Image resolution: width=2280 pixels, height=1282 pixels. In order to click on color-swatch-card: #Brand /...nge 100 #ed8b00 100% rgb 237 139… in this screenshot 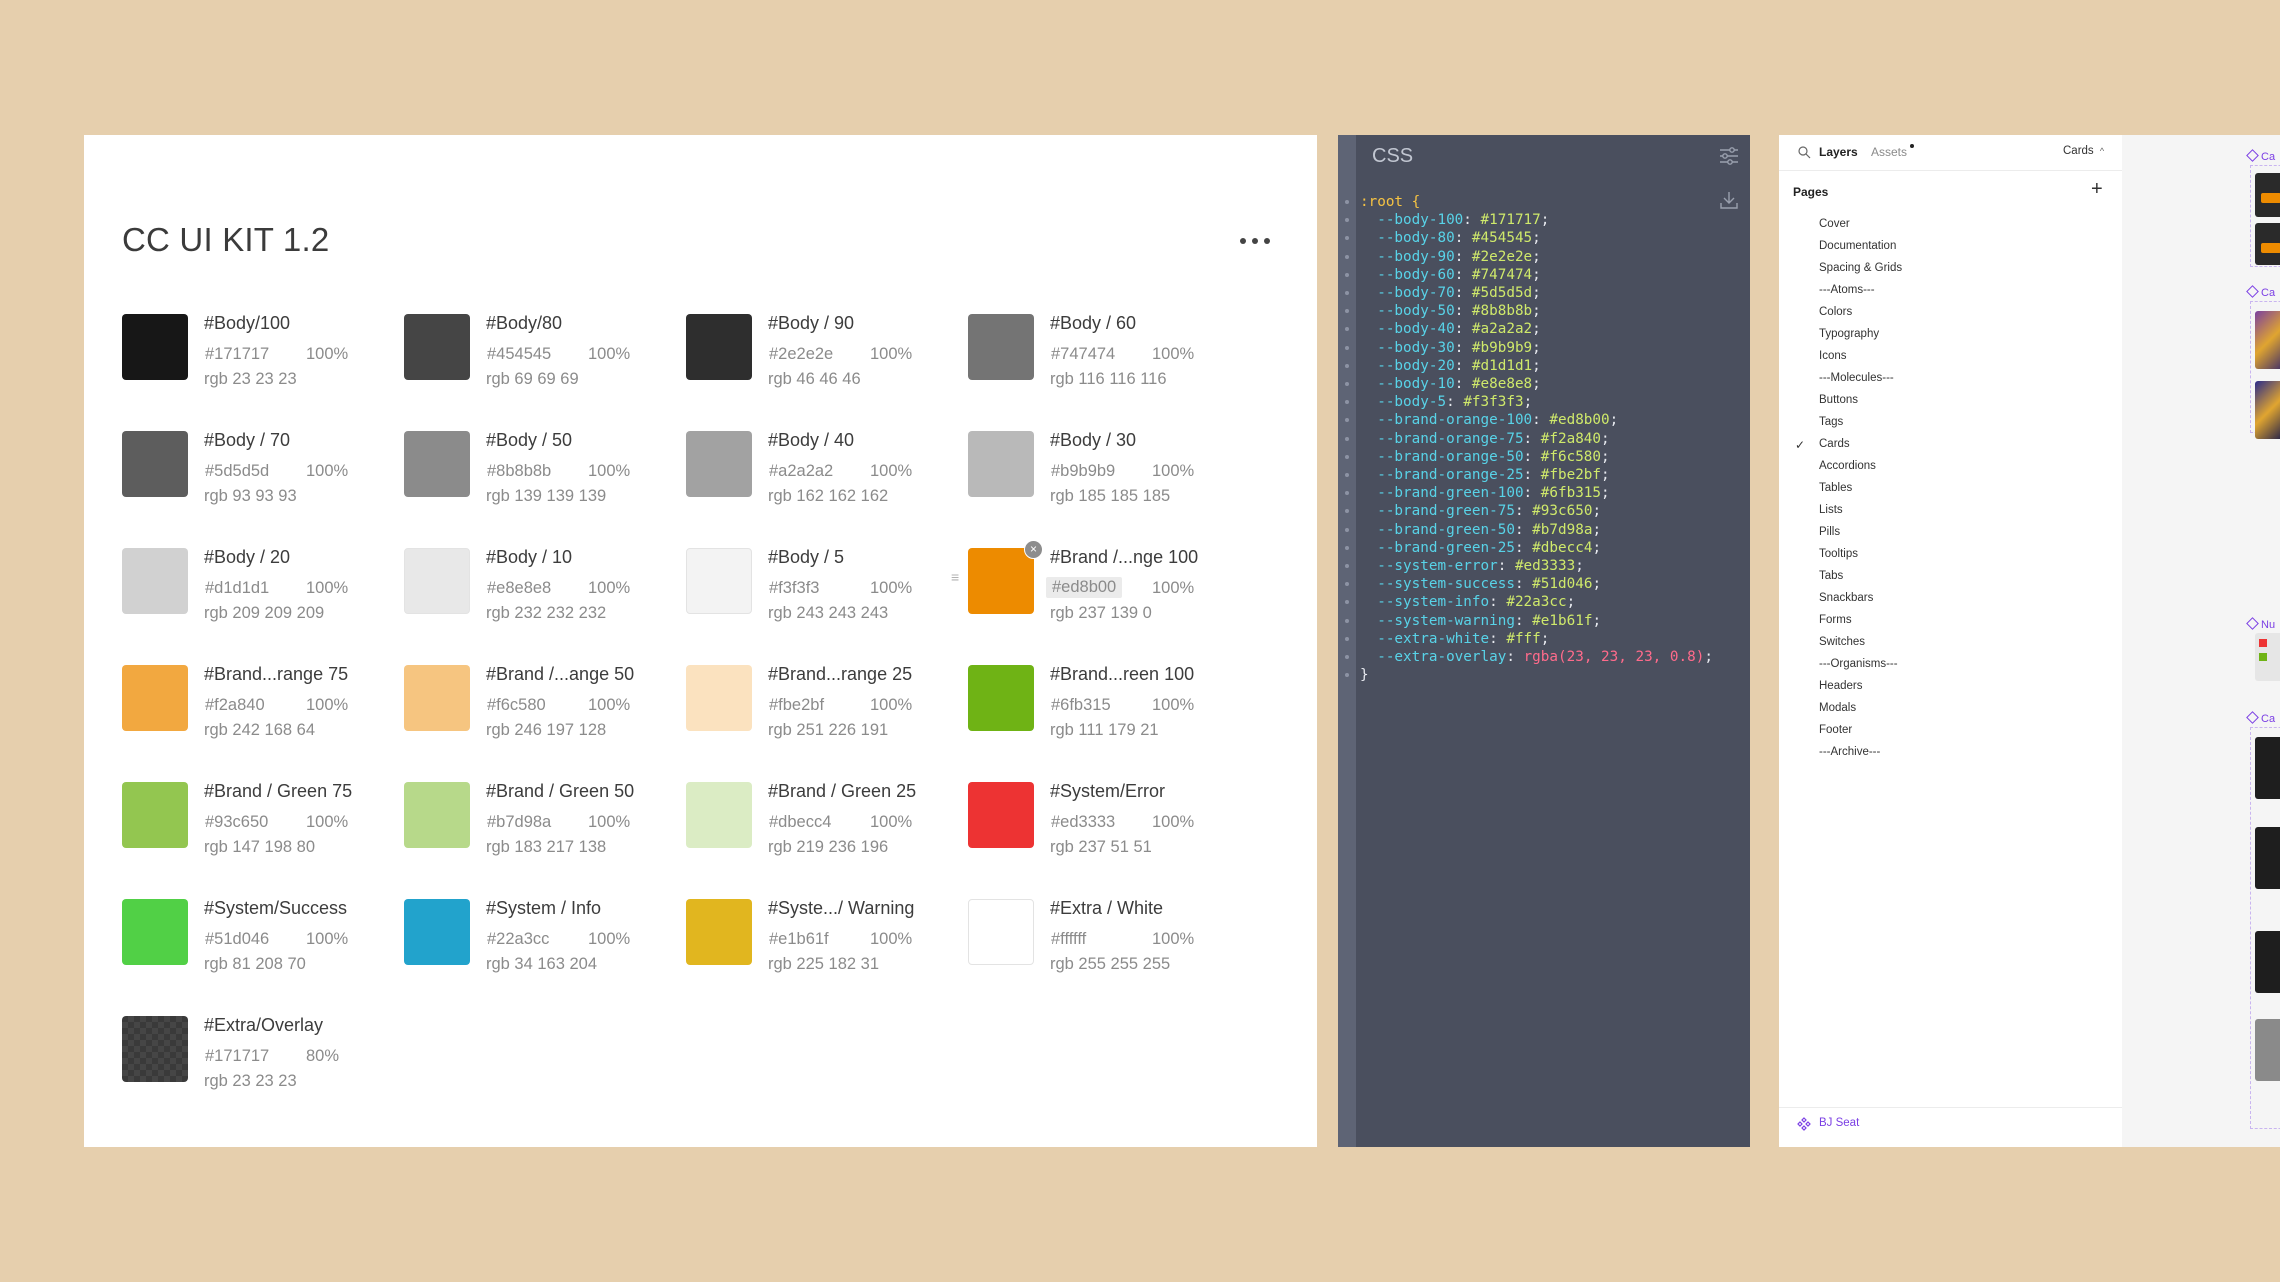, I will do `click(1094, 593)`.